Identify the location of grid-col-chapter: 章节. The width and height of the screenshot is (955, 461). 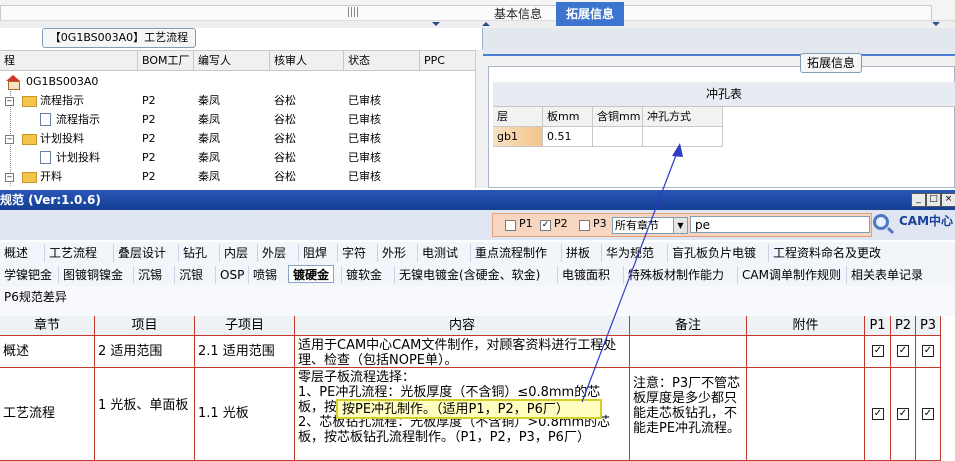
(47, 326).